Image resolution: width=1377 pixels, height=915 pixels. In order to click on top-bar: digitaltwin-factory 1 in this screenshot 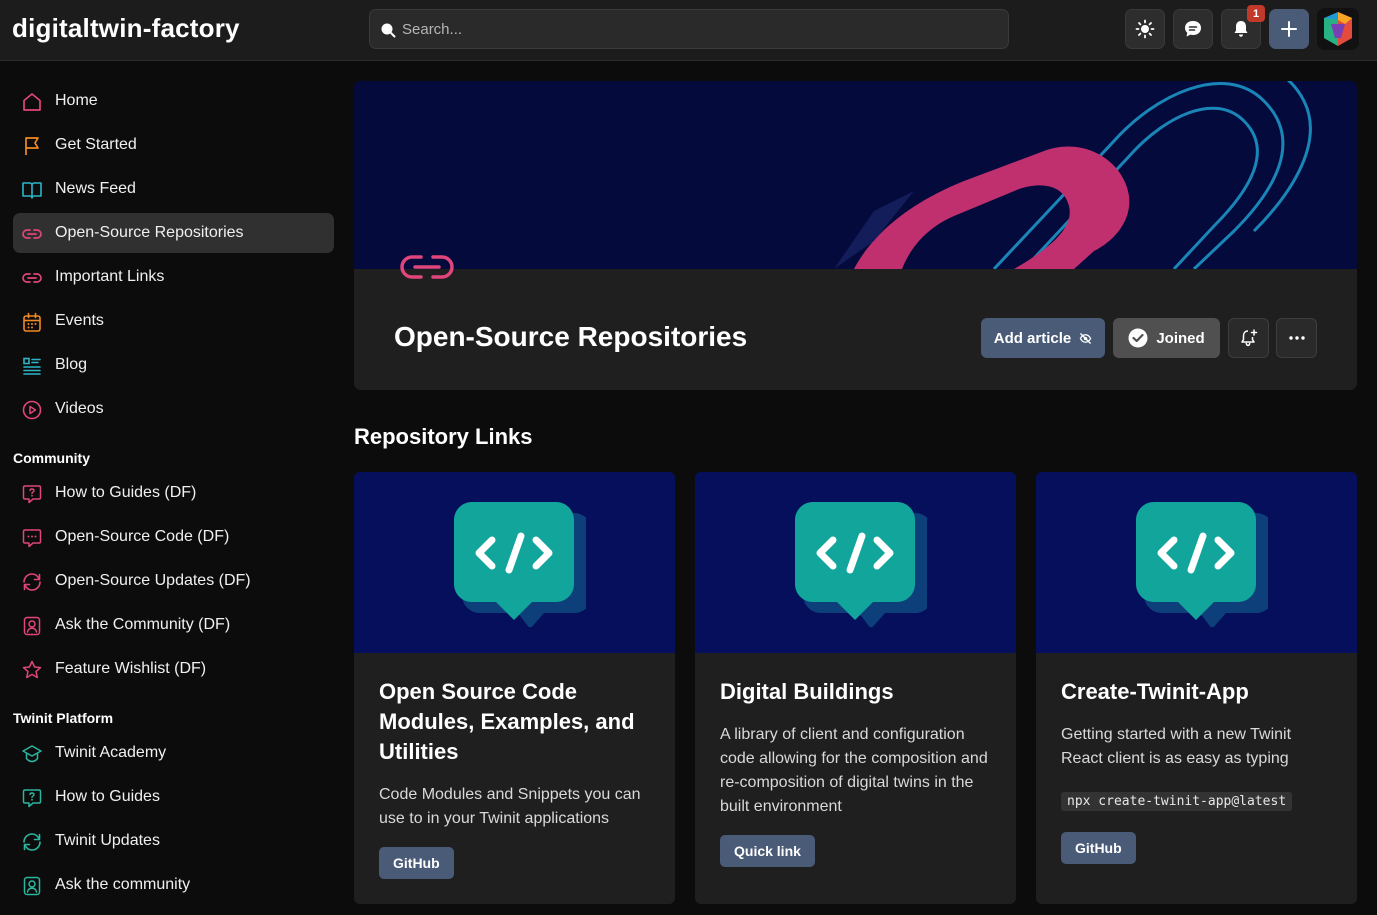, I will do `click(688, 30)`.